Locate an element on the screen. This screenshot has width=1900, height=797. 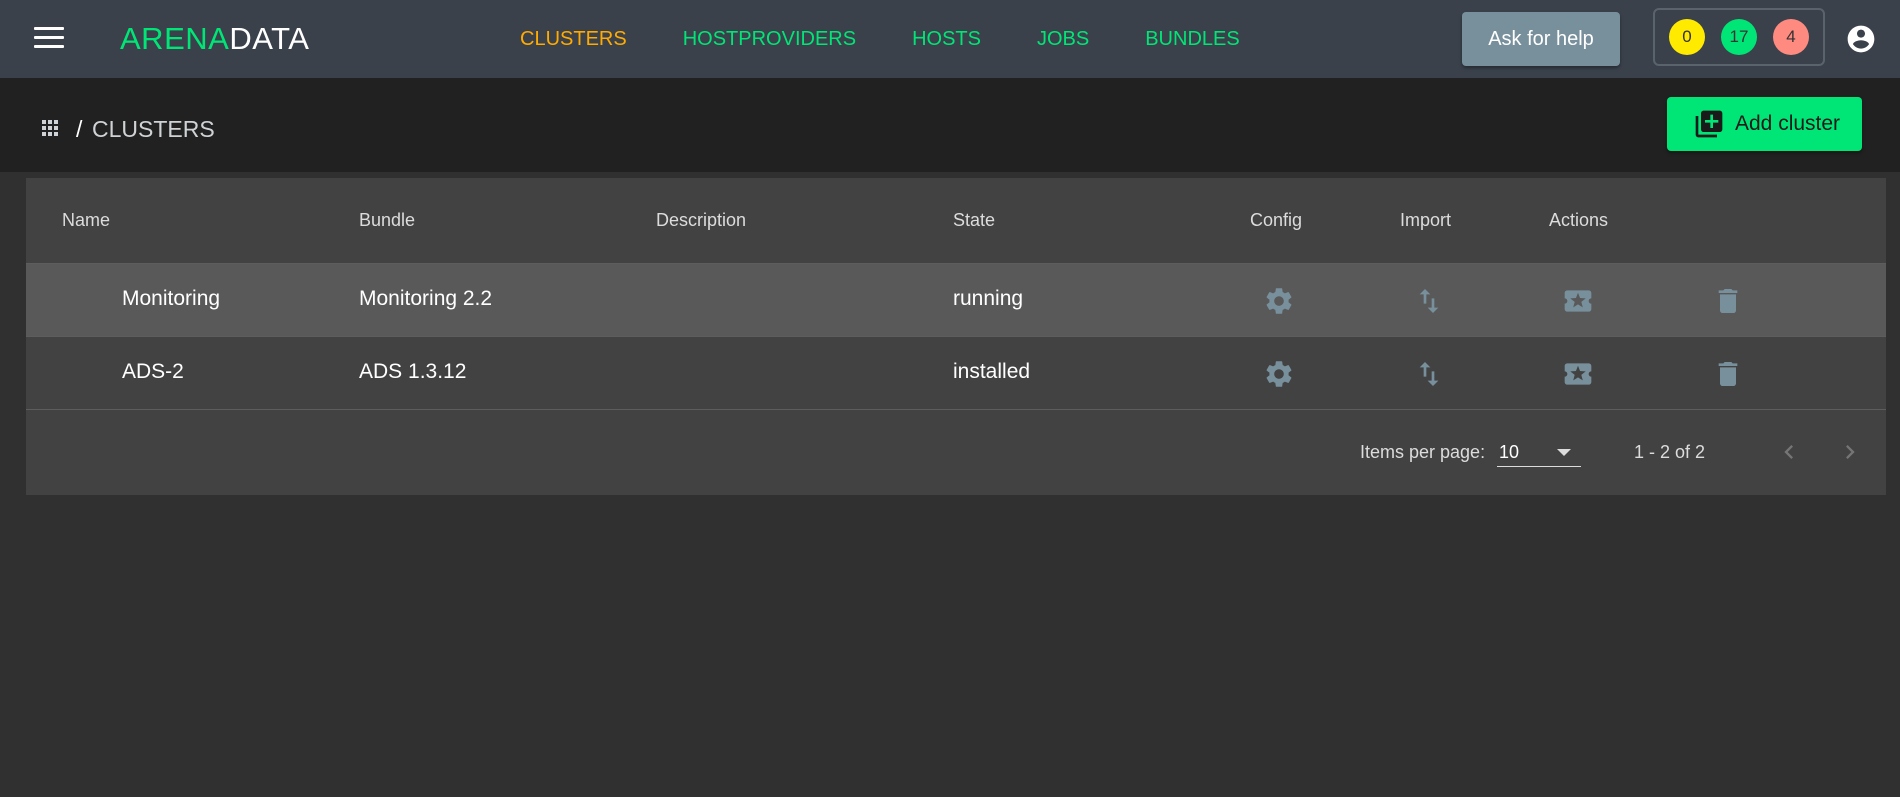
column-header-bundle: Bundle is located at coordinates (387, 220).